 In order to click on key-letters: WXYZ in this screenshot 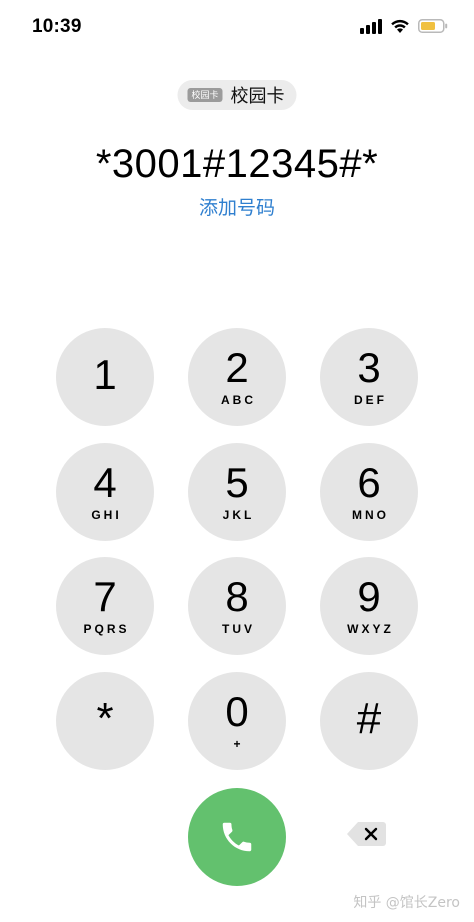, I will do `click(370, 629)`.